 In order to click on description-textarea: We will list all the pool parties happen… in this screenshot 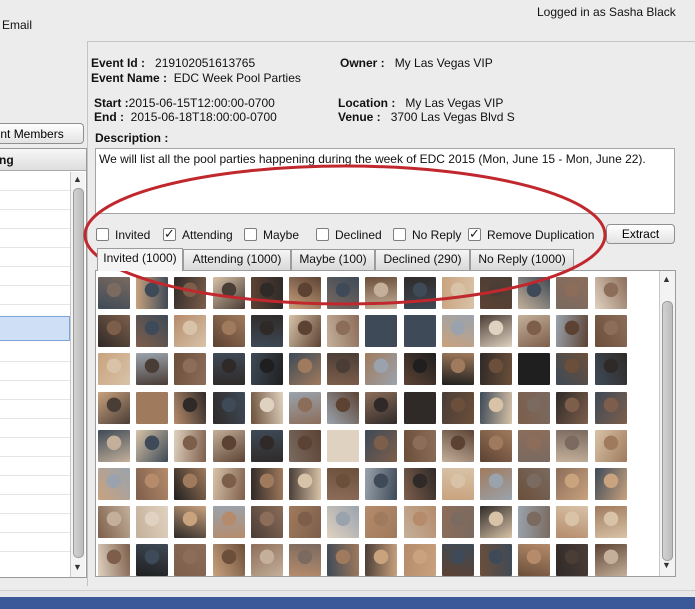, I will do `click(385, 181)`.